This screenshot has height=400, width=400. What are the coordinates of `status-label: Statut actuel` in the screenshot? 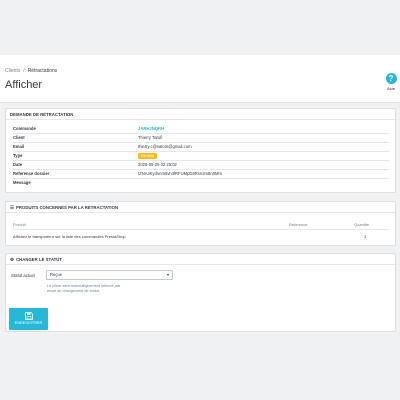 It's located at (23, 275).